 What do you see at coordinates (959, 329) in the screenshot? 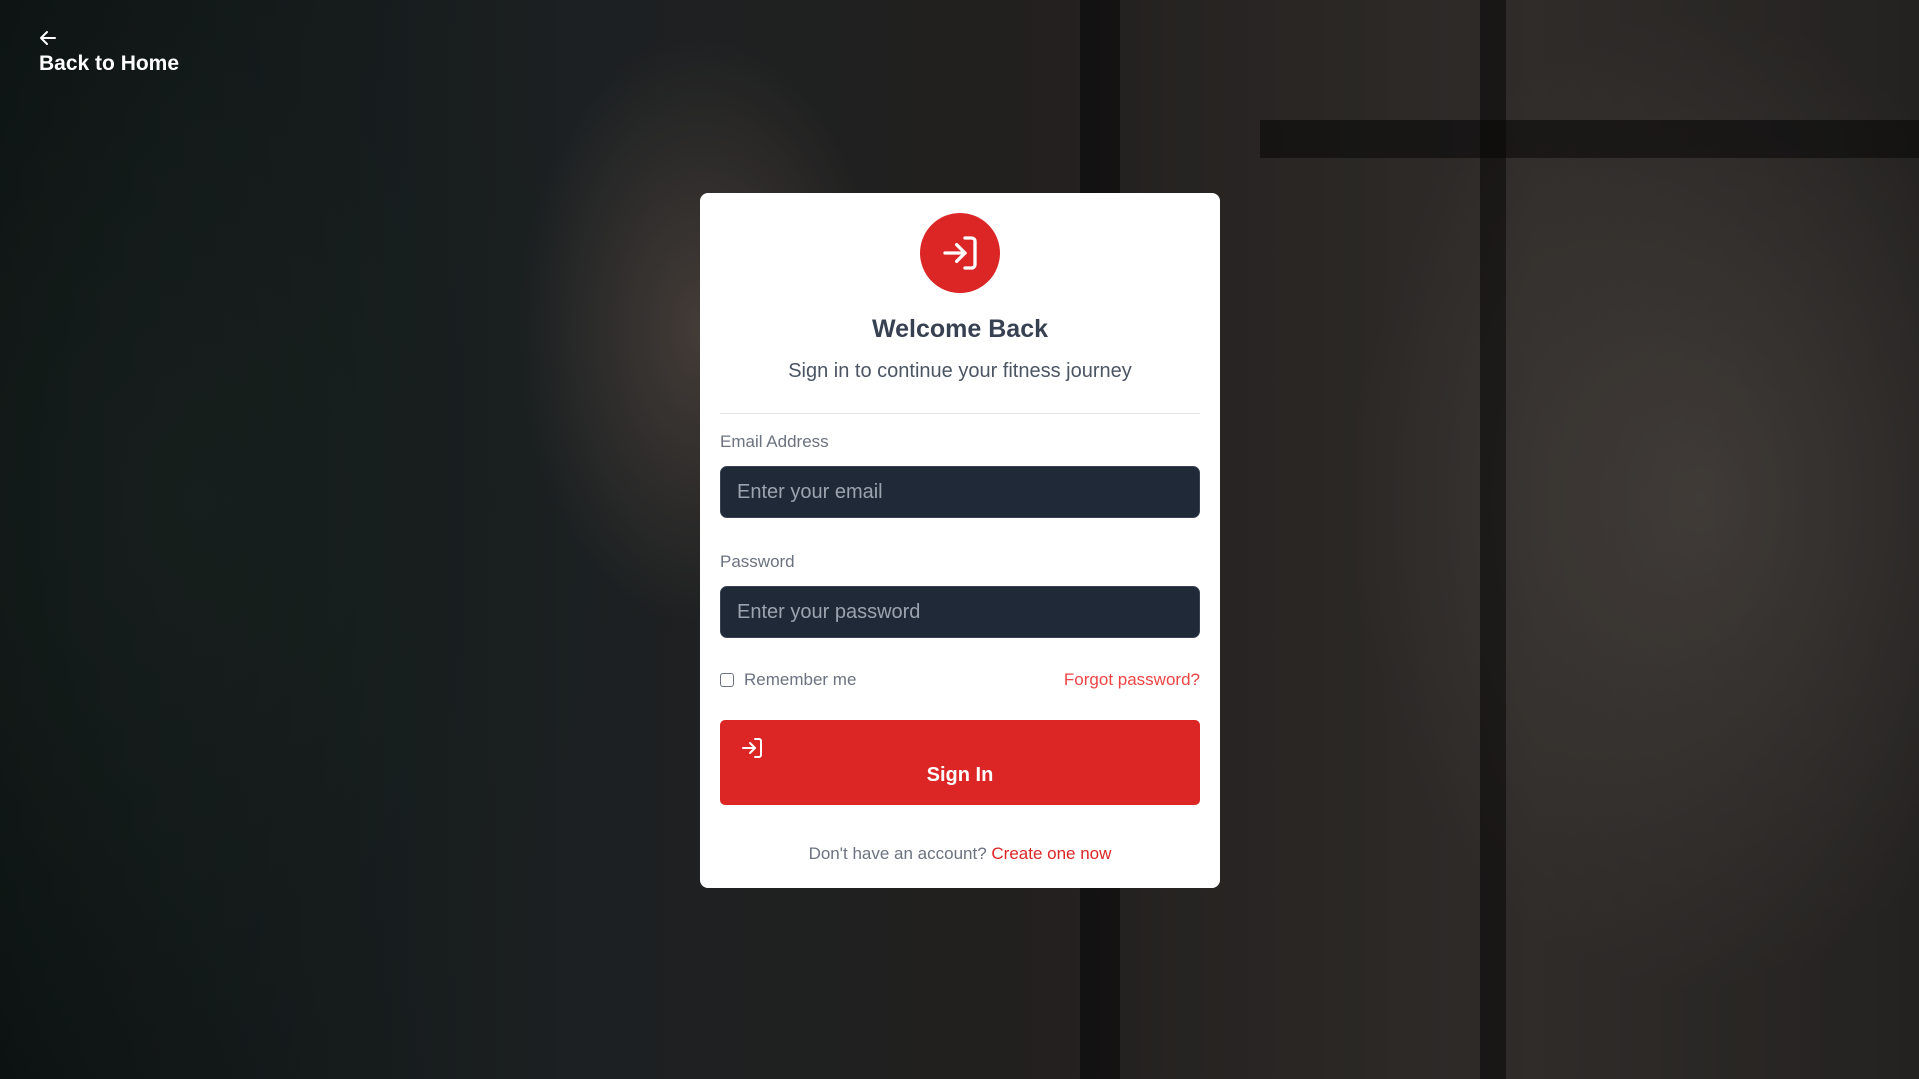
I see `page-title: Welcome Back` at bounding box center [959, 329].